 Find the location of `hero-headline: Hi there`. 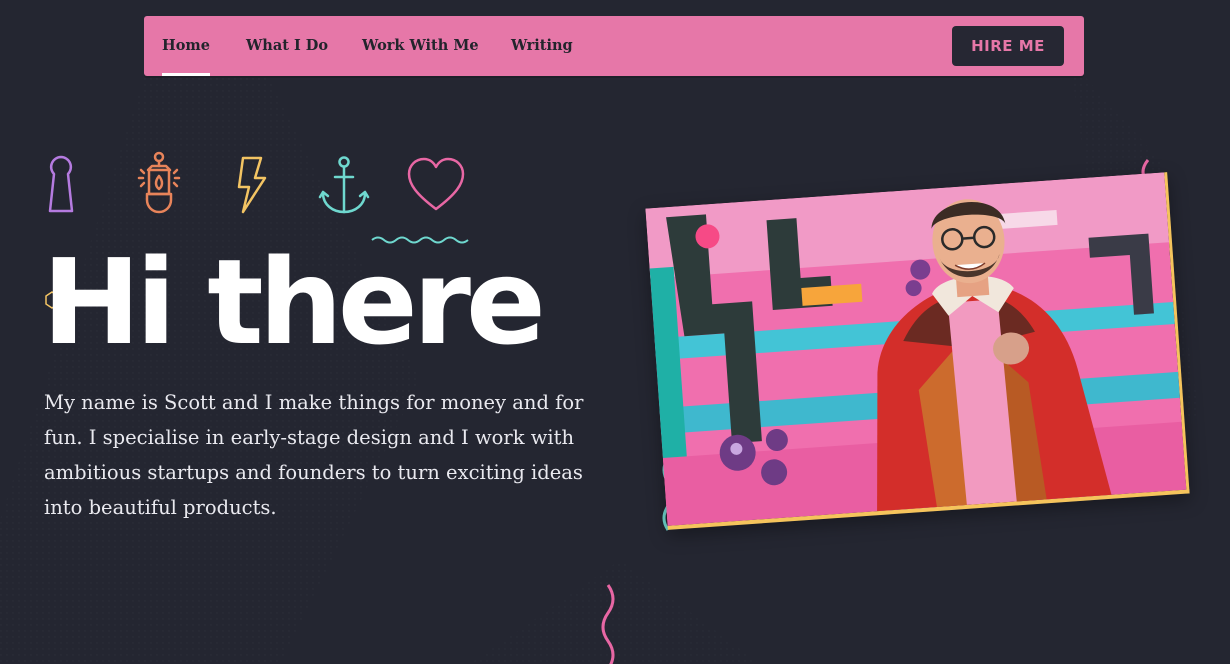

hero-headline: Hi there is located at coordinates (294, 302).